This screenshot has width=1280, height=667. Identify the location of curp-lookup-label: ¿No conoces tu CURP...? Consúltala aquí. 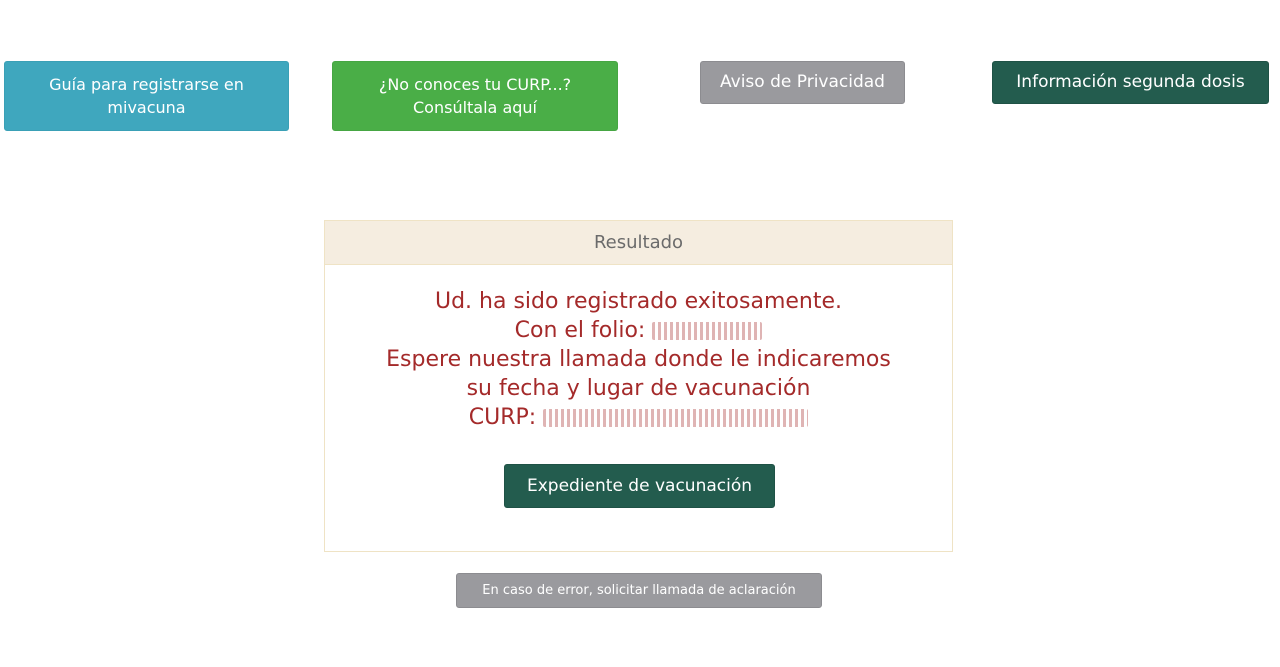
(475, 96).